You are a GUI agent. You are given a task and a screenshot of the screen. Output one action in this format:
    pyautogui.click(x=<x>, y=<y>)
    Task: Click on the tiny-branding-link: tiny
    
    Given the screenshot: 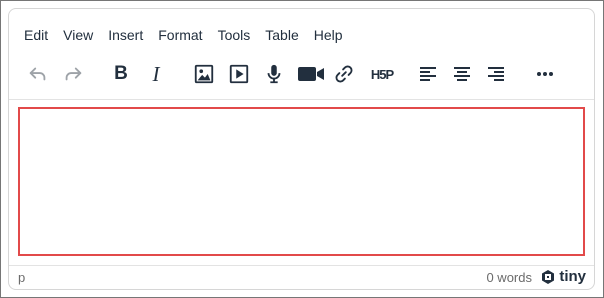 What is the action you would take?
    pyautogui.click(x=563, y=276)
    